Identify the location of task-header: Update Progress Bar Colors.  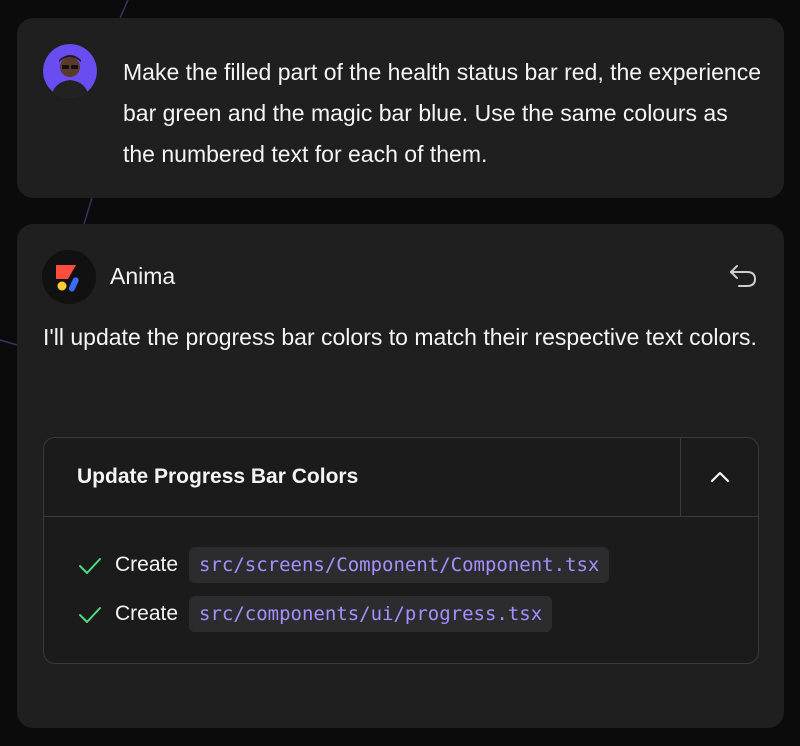
(401, 477).